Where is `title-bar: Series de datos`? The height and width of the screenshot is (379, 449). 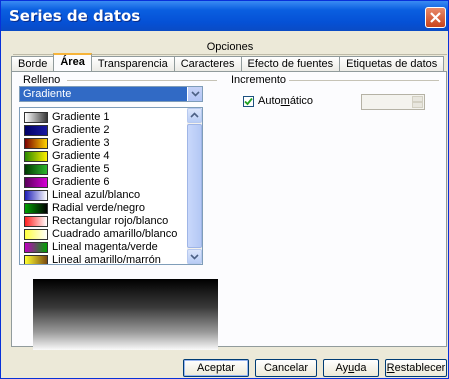 title-bar: Series de datos is located at coordinates (224, 16).